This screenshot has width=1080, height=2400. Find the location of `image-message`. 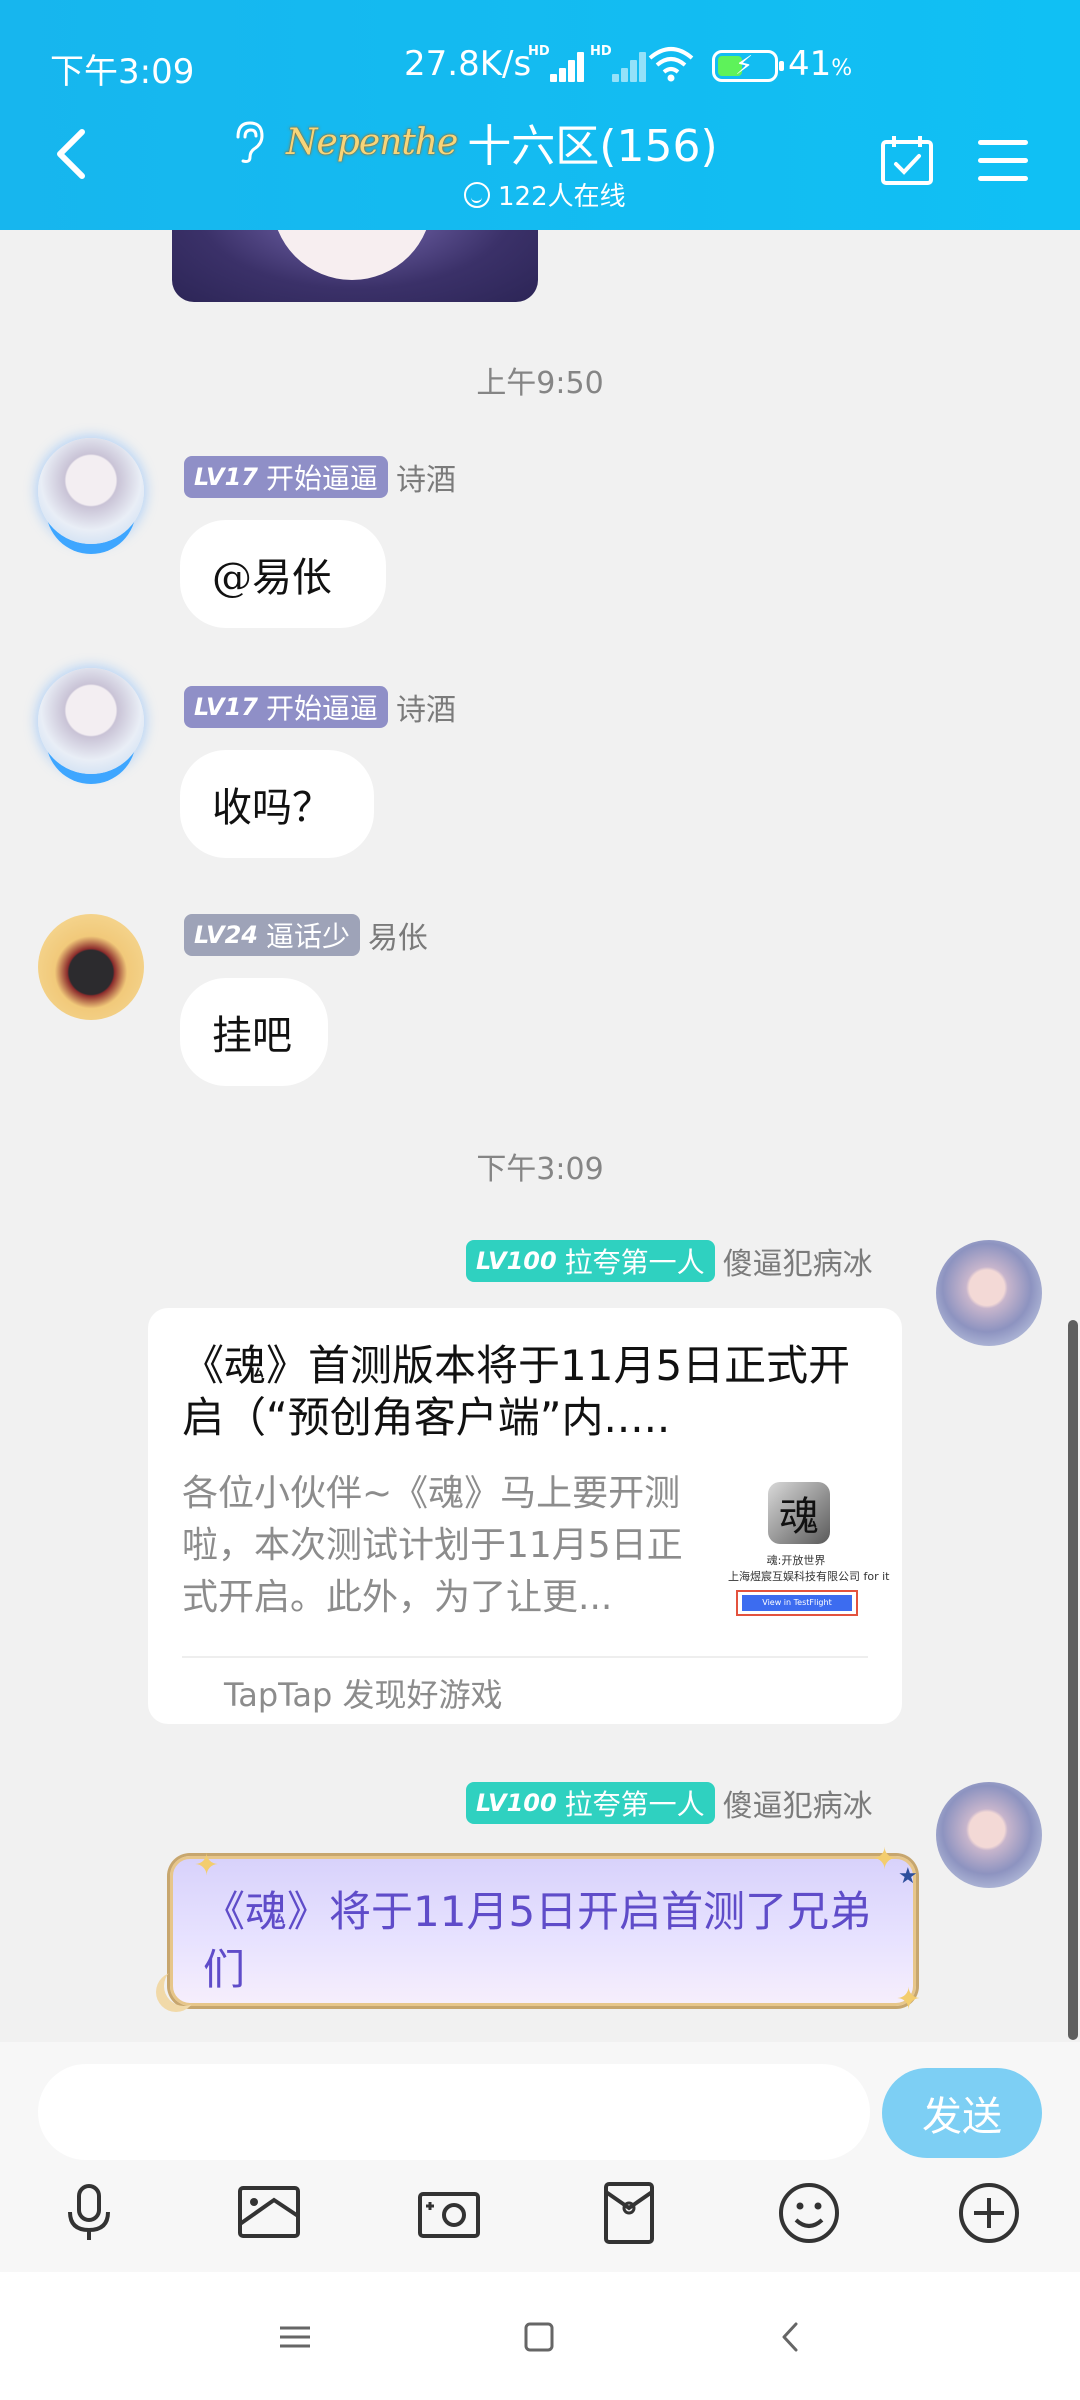

image-message is located at coordinates (355, 266).